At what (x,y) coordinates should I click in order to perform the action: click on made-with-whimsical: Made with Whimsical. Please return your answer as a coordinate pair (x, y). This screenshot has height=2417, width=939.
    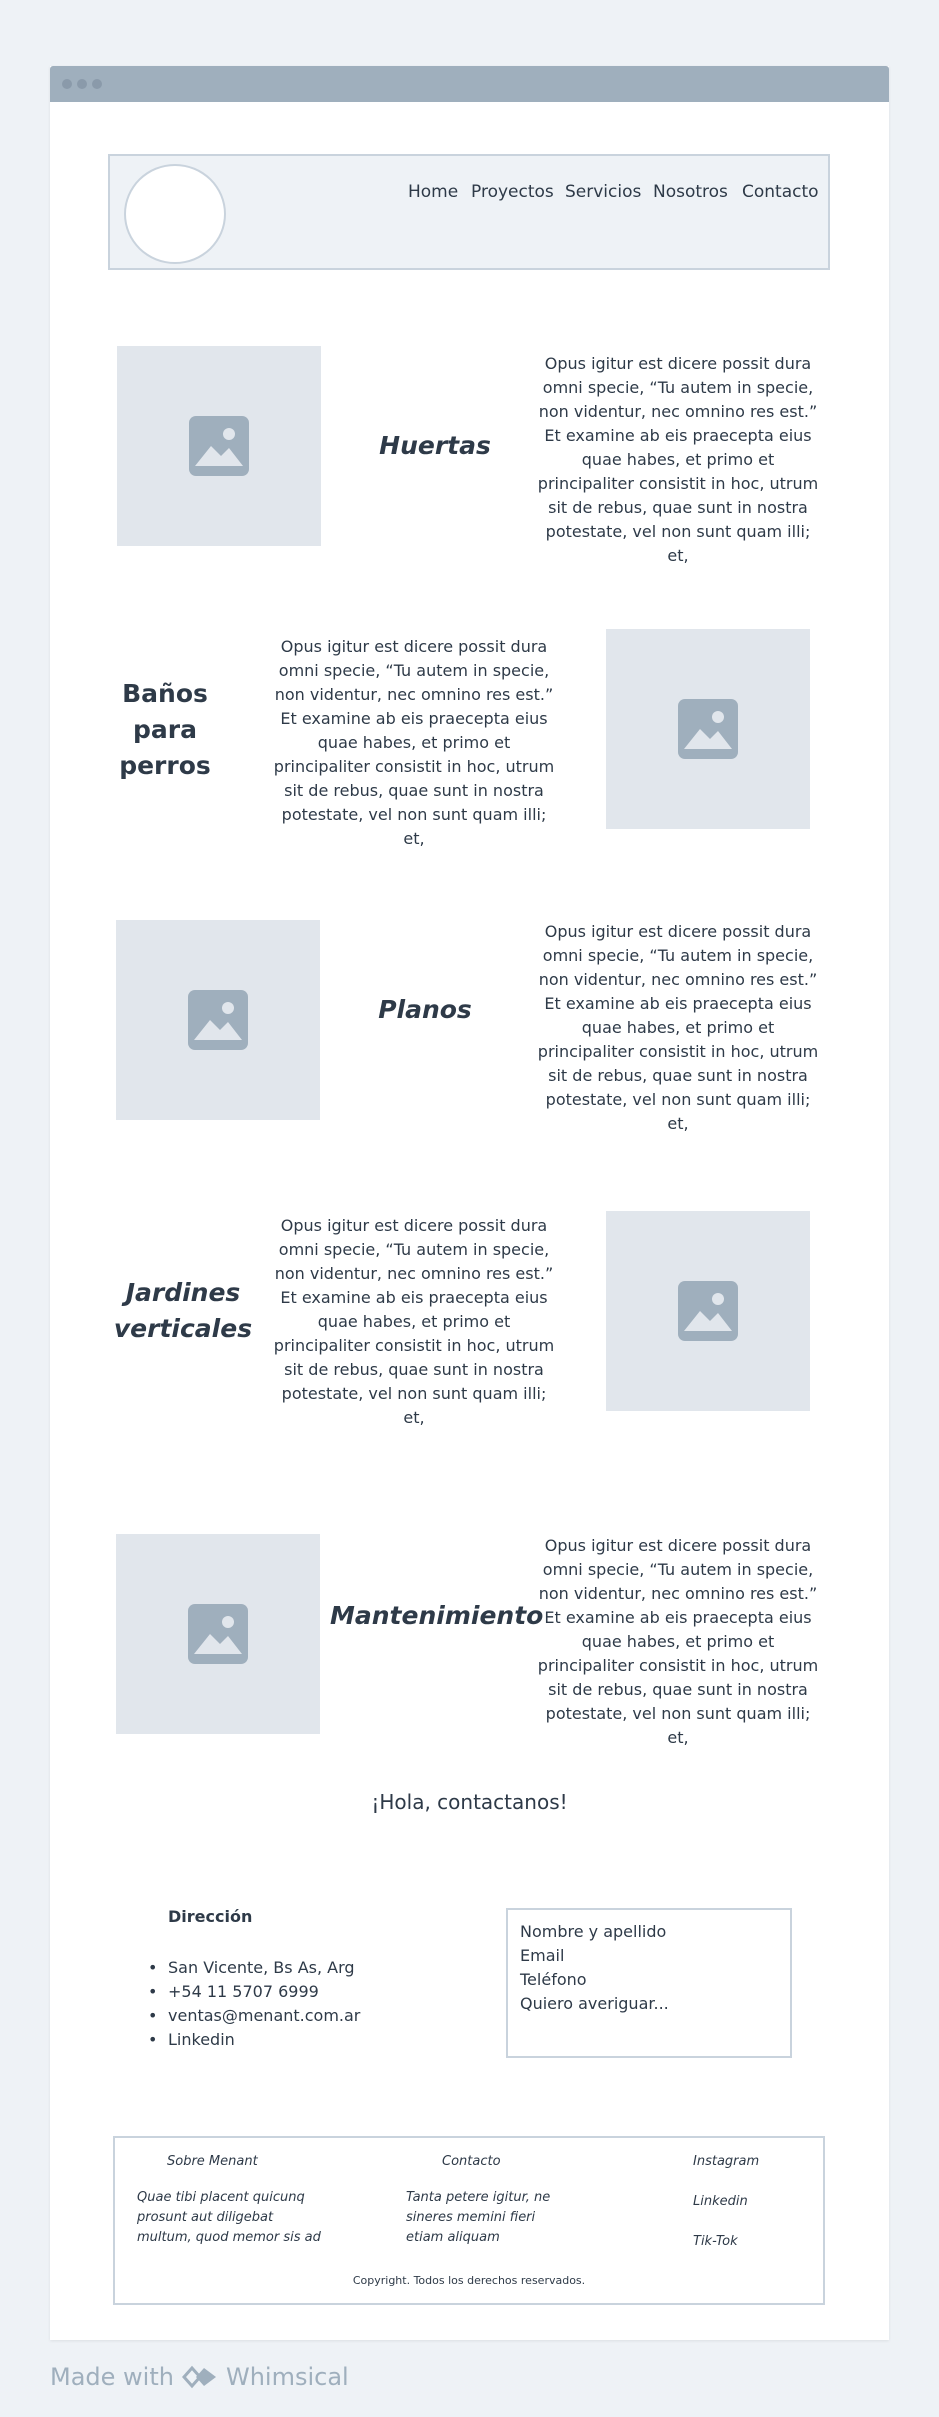
    Looking at the image, I should click on (199, 2377).